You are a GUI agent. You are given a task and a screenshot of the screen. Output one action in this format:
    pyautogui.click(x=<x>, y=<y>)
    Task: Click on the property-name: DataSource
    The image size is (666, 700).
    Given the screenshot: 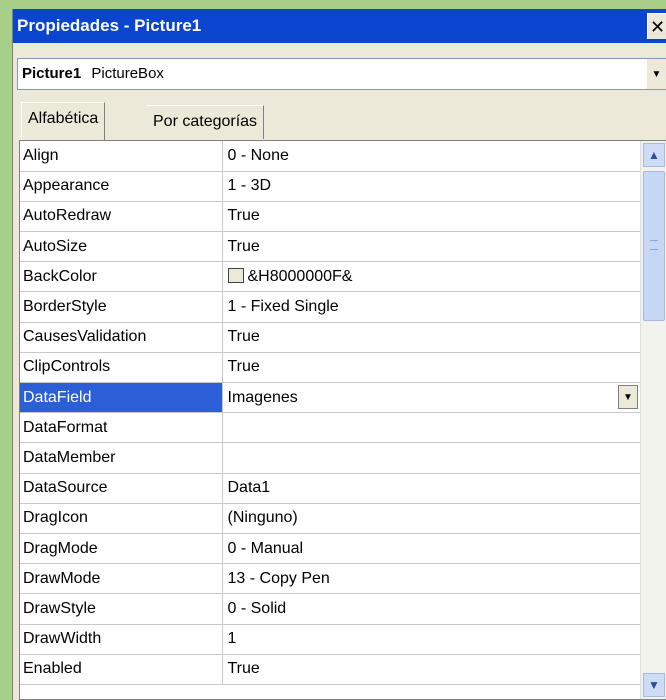 What is the action you would take?
    pyautogui.click(x=121, y=488)
    